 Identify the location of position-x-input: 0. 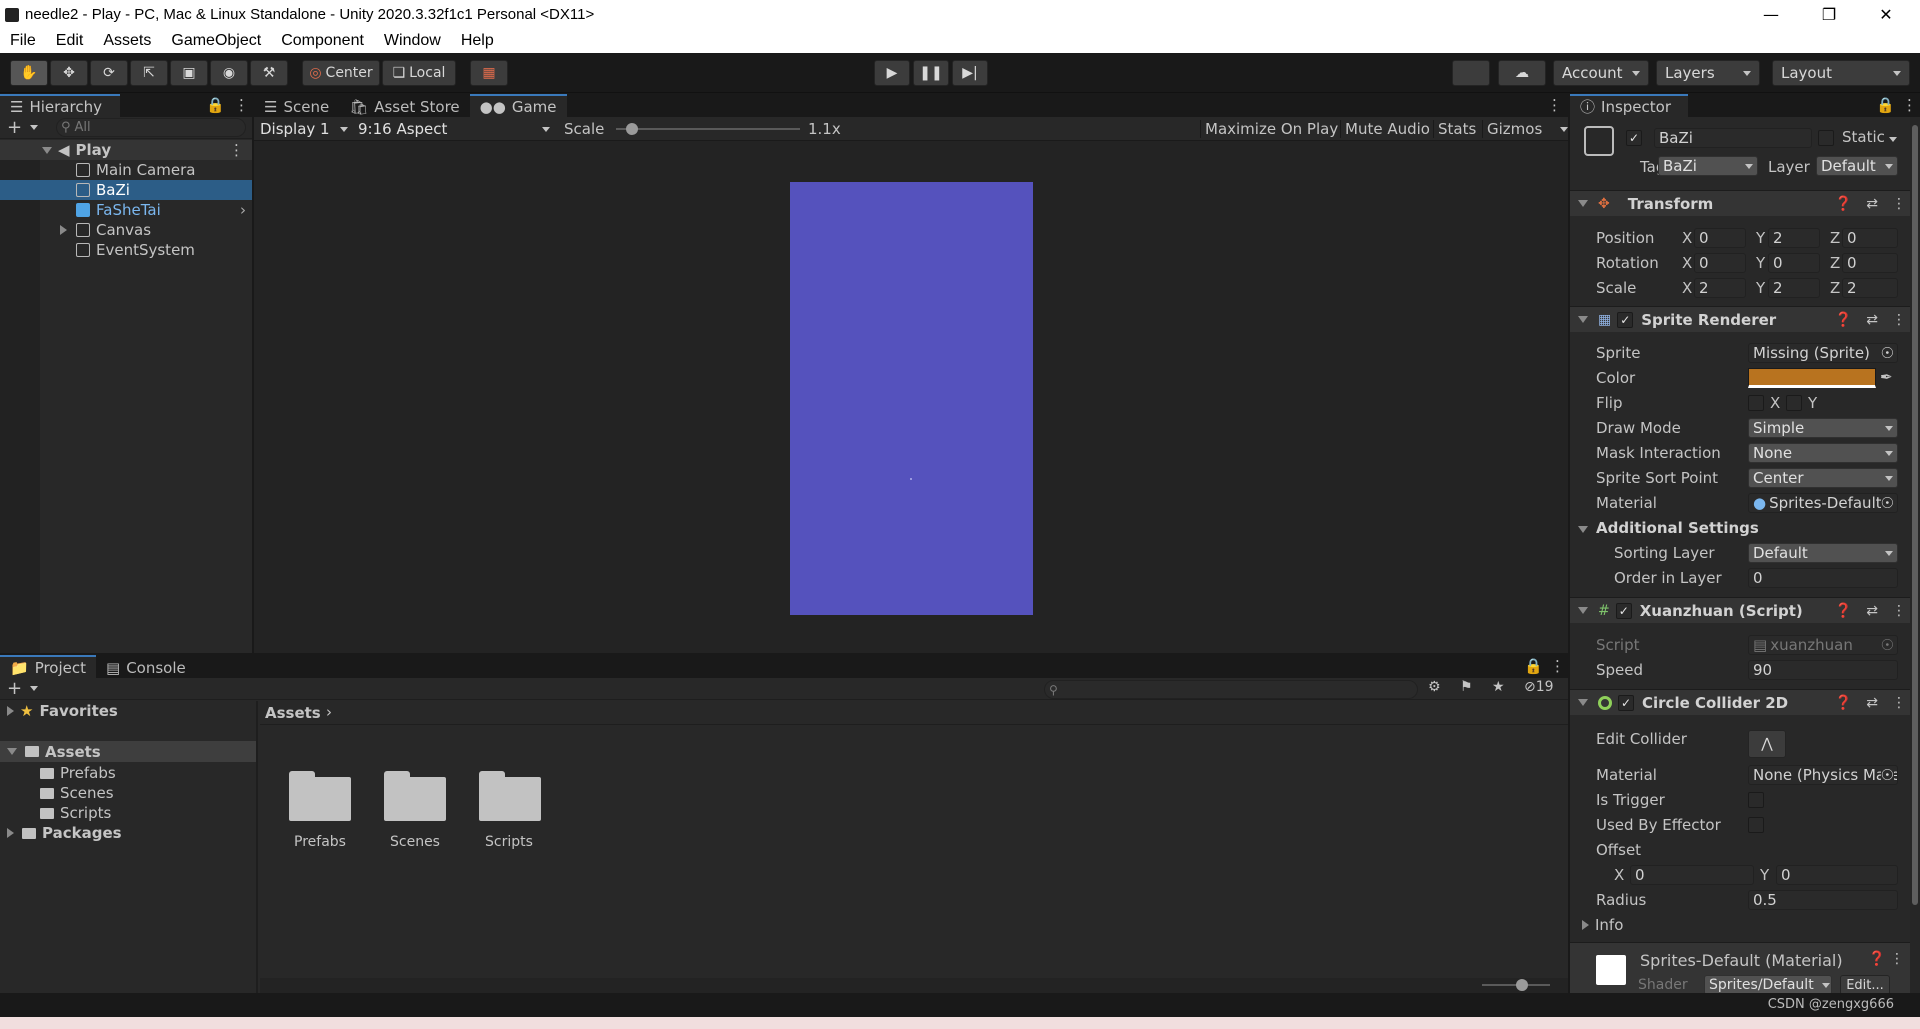
(1720, 238).